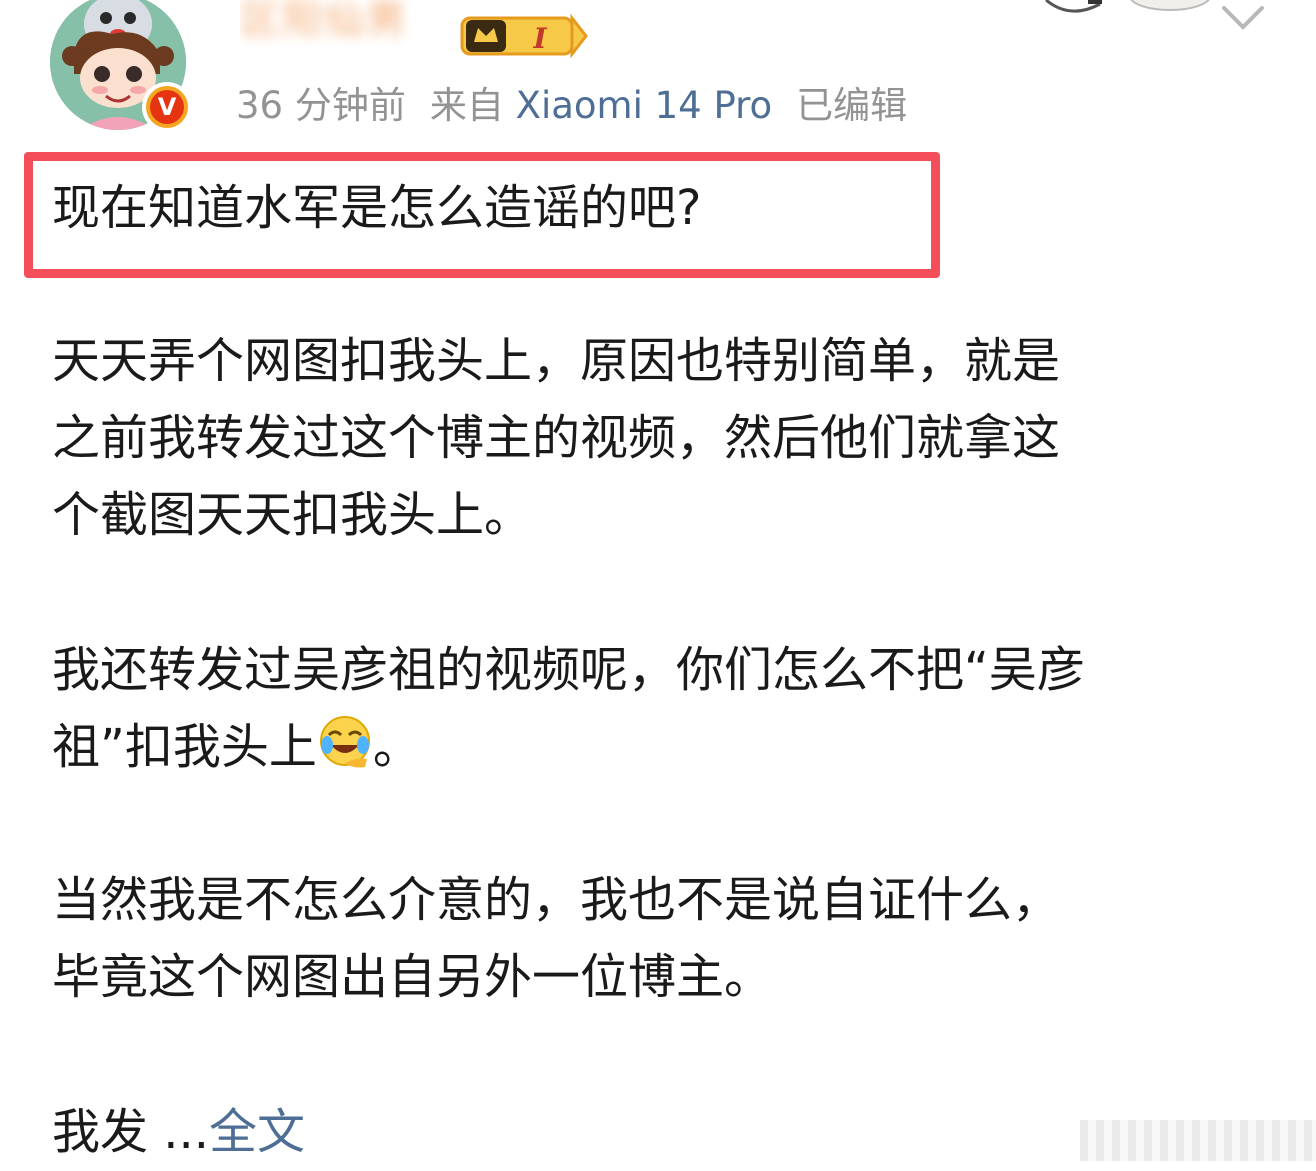  I want to click on post-device-link: Xiaomi 14 Pro, so click(644, 105).